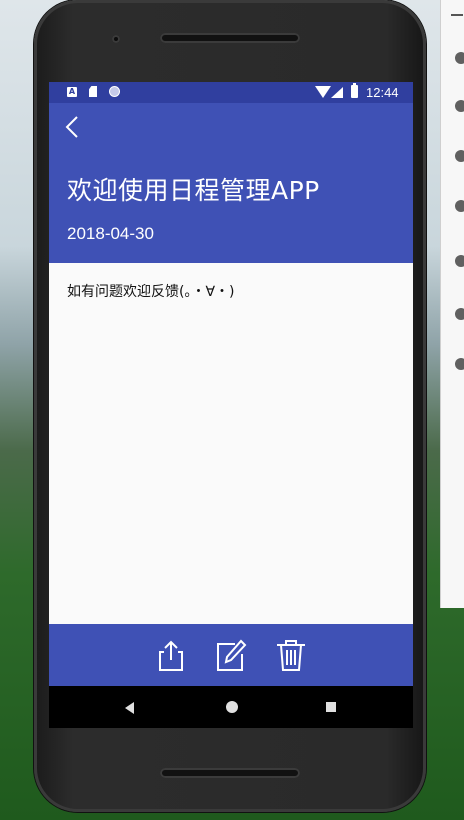  What do you see at coordinates (72, 92) in the screenshot?
I see `a-badge-icon: A` at bounding box center [72, 92].